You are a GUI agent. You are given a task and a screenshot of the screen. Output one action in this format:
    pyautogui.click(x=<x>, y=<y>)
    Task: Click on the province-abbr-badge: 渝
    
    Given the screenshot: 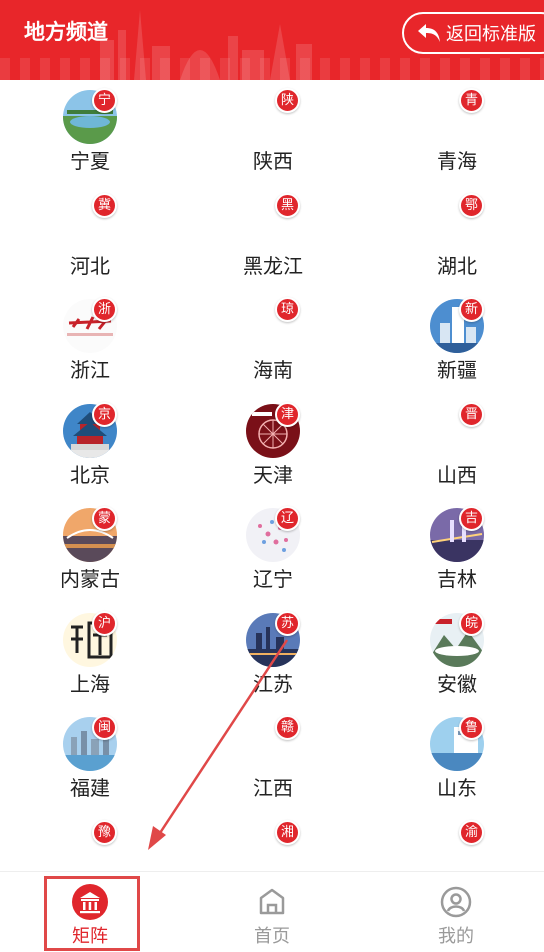 What is the action you would take?
    pyautogui.click(x=471, y=832)
    